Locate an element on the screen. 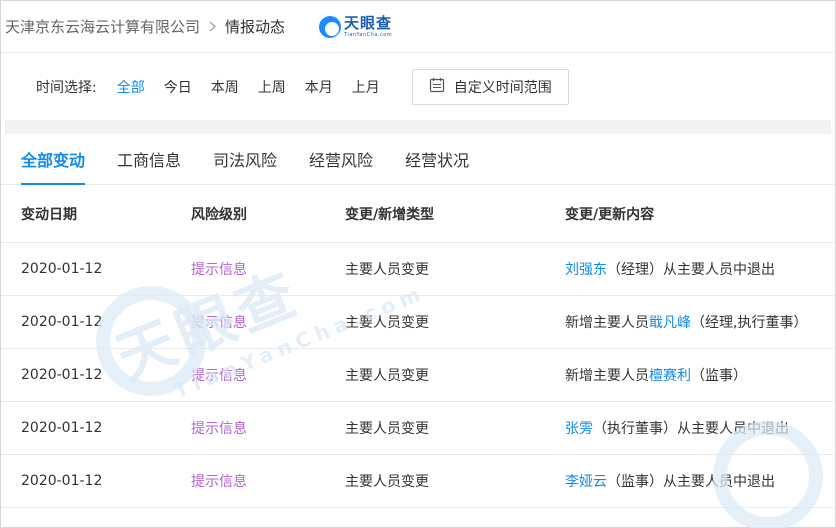 This screenshot has height=528, width=836. content-suffix: （监事） is located at coordinates (719, 376).